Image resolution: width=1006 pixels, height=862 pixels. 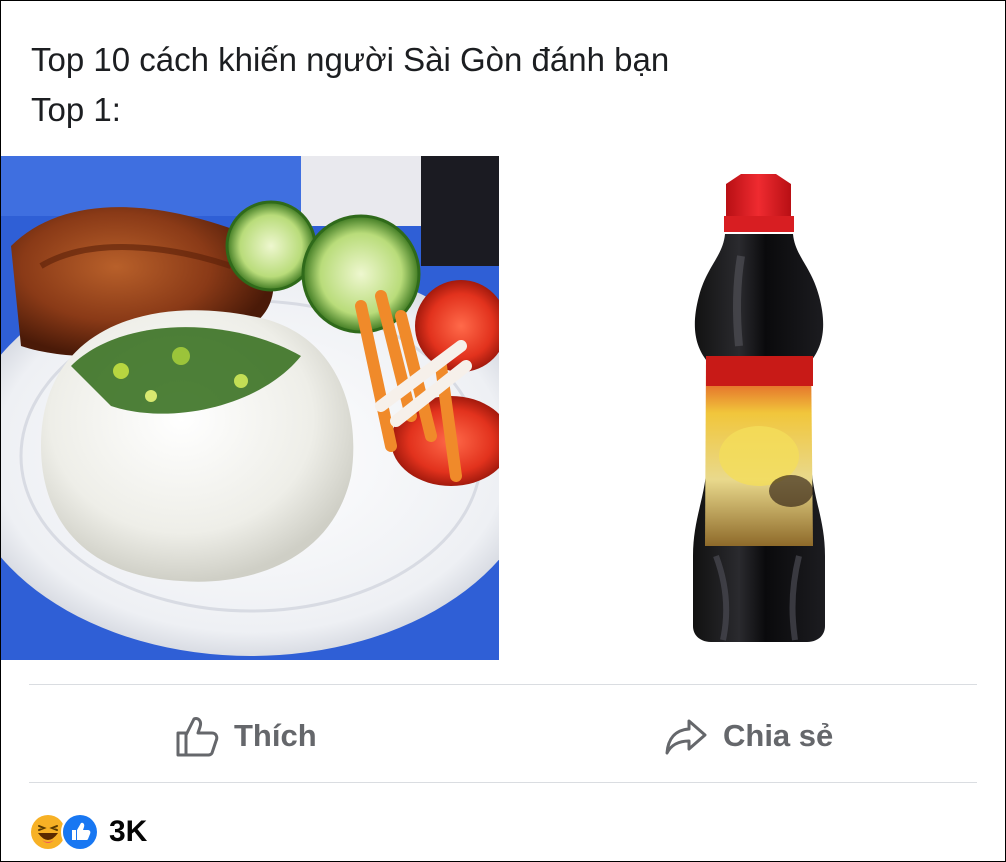 I want to click on like-label: Thích, so click(x=275, y=735).